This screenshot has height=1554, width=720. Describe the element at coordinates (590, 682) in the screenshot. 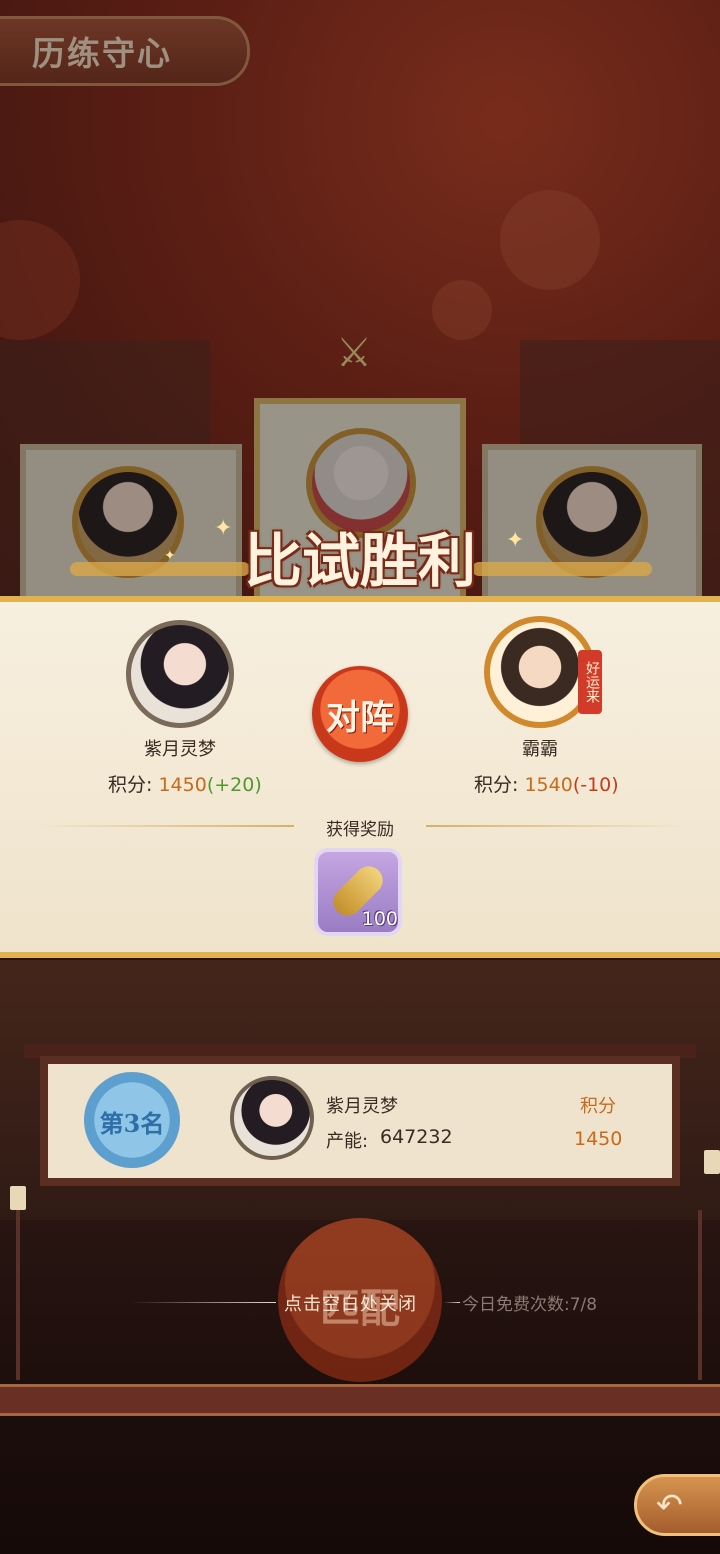

I see `lucky-badge: 好运来` at that location.